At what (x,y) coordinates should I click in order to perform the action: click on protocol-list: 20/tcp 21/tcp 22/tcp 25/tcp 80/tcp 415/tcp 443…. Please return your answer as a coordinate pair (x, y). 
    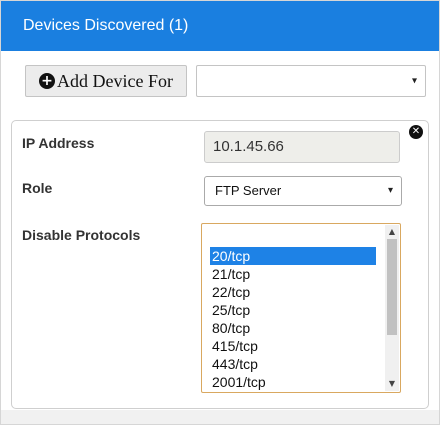
    Looking at the image, I should click on (293, 319).